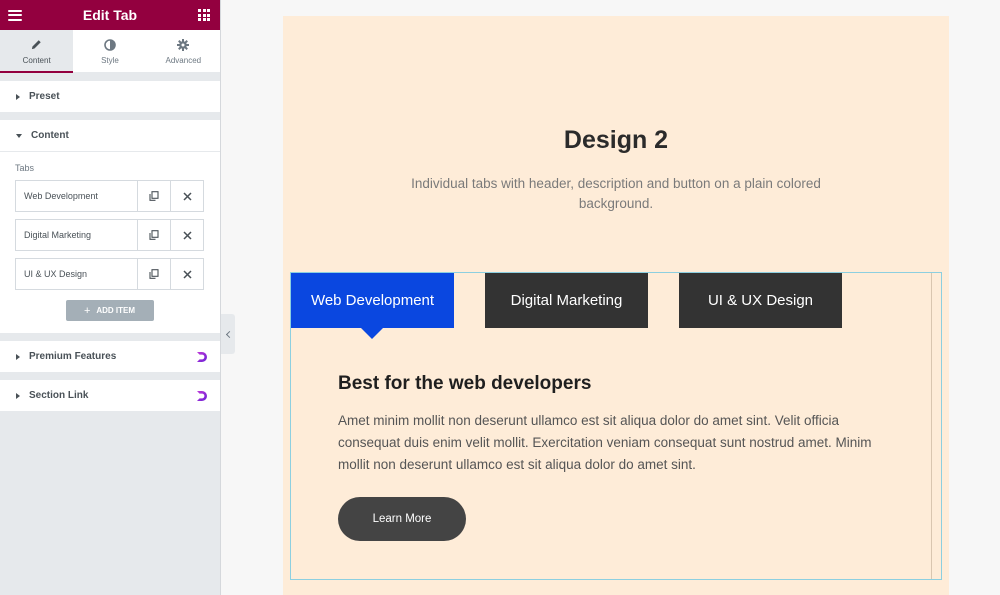 The height and width of the screenshot is (595, 1000). I want to click on panel-tabs: Content Style Advanced, so click(110, 51).